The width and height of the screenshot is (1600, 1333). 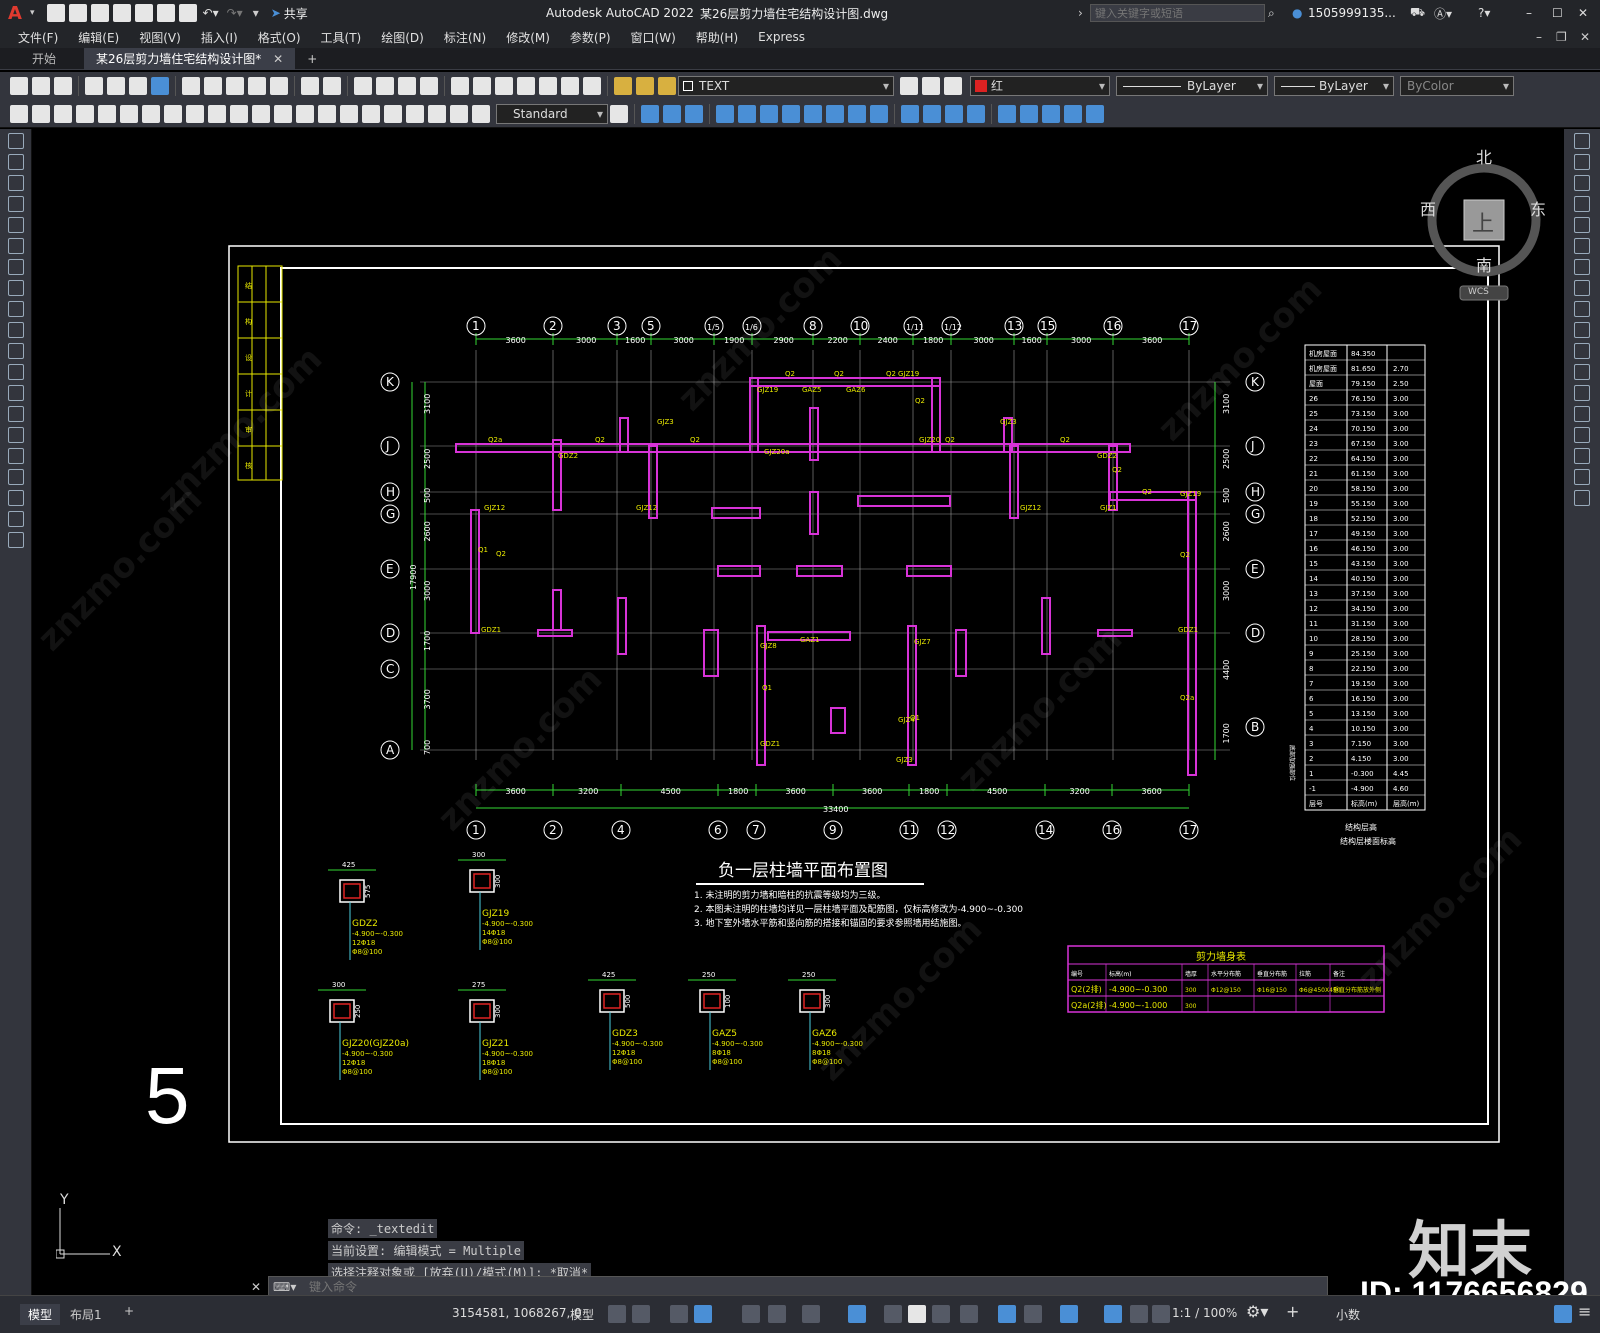 I want to click on arc-icon, so click(x=15, y=246).